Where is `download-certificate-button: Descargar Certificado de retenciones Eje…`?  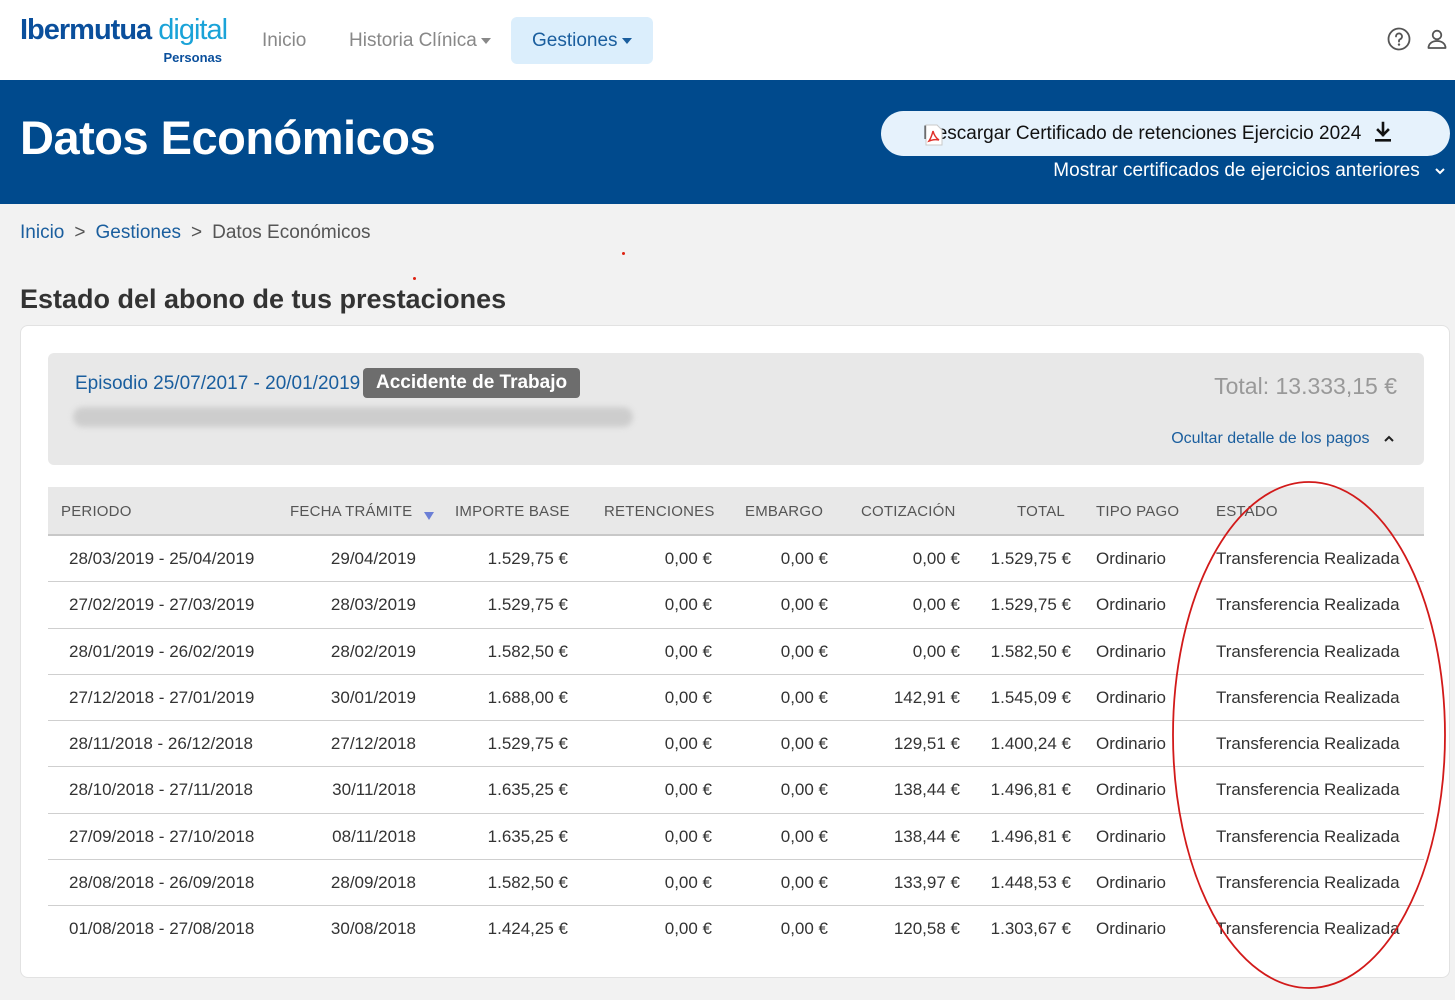 download-certificate-button: Descargar Certificado de retenciones Eje… is located at coordinates (1165, 133).